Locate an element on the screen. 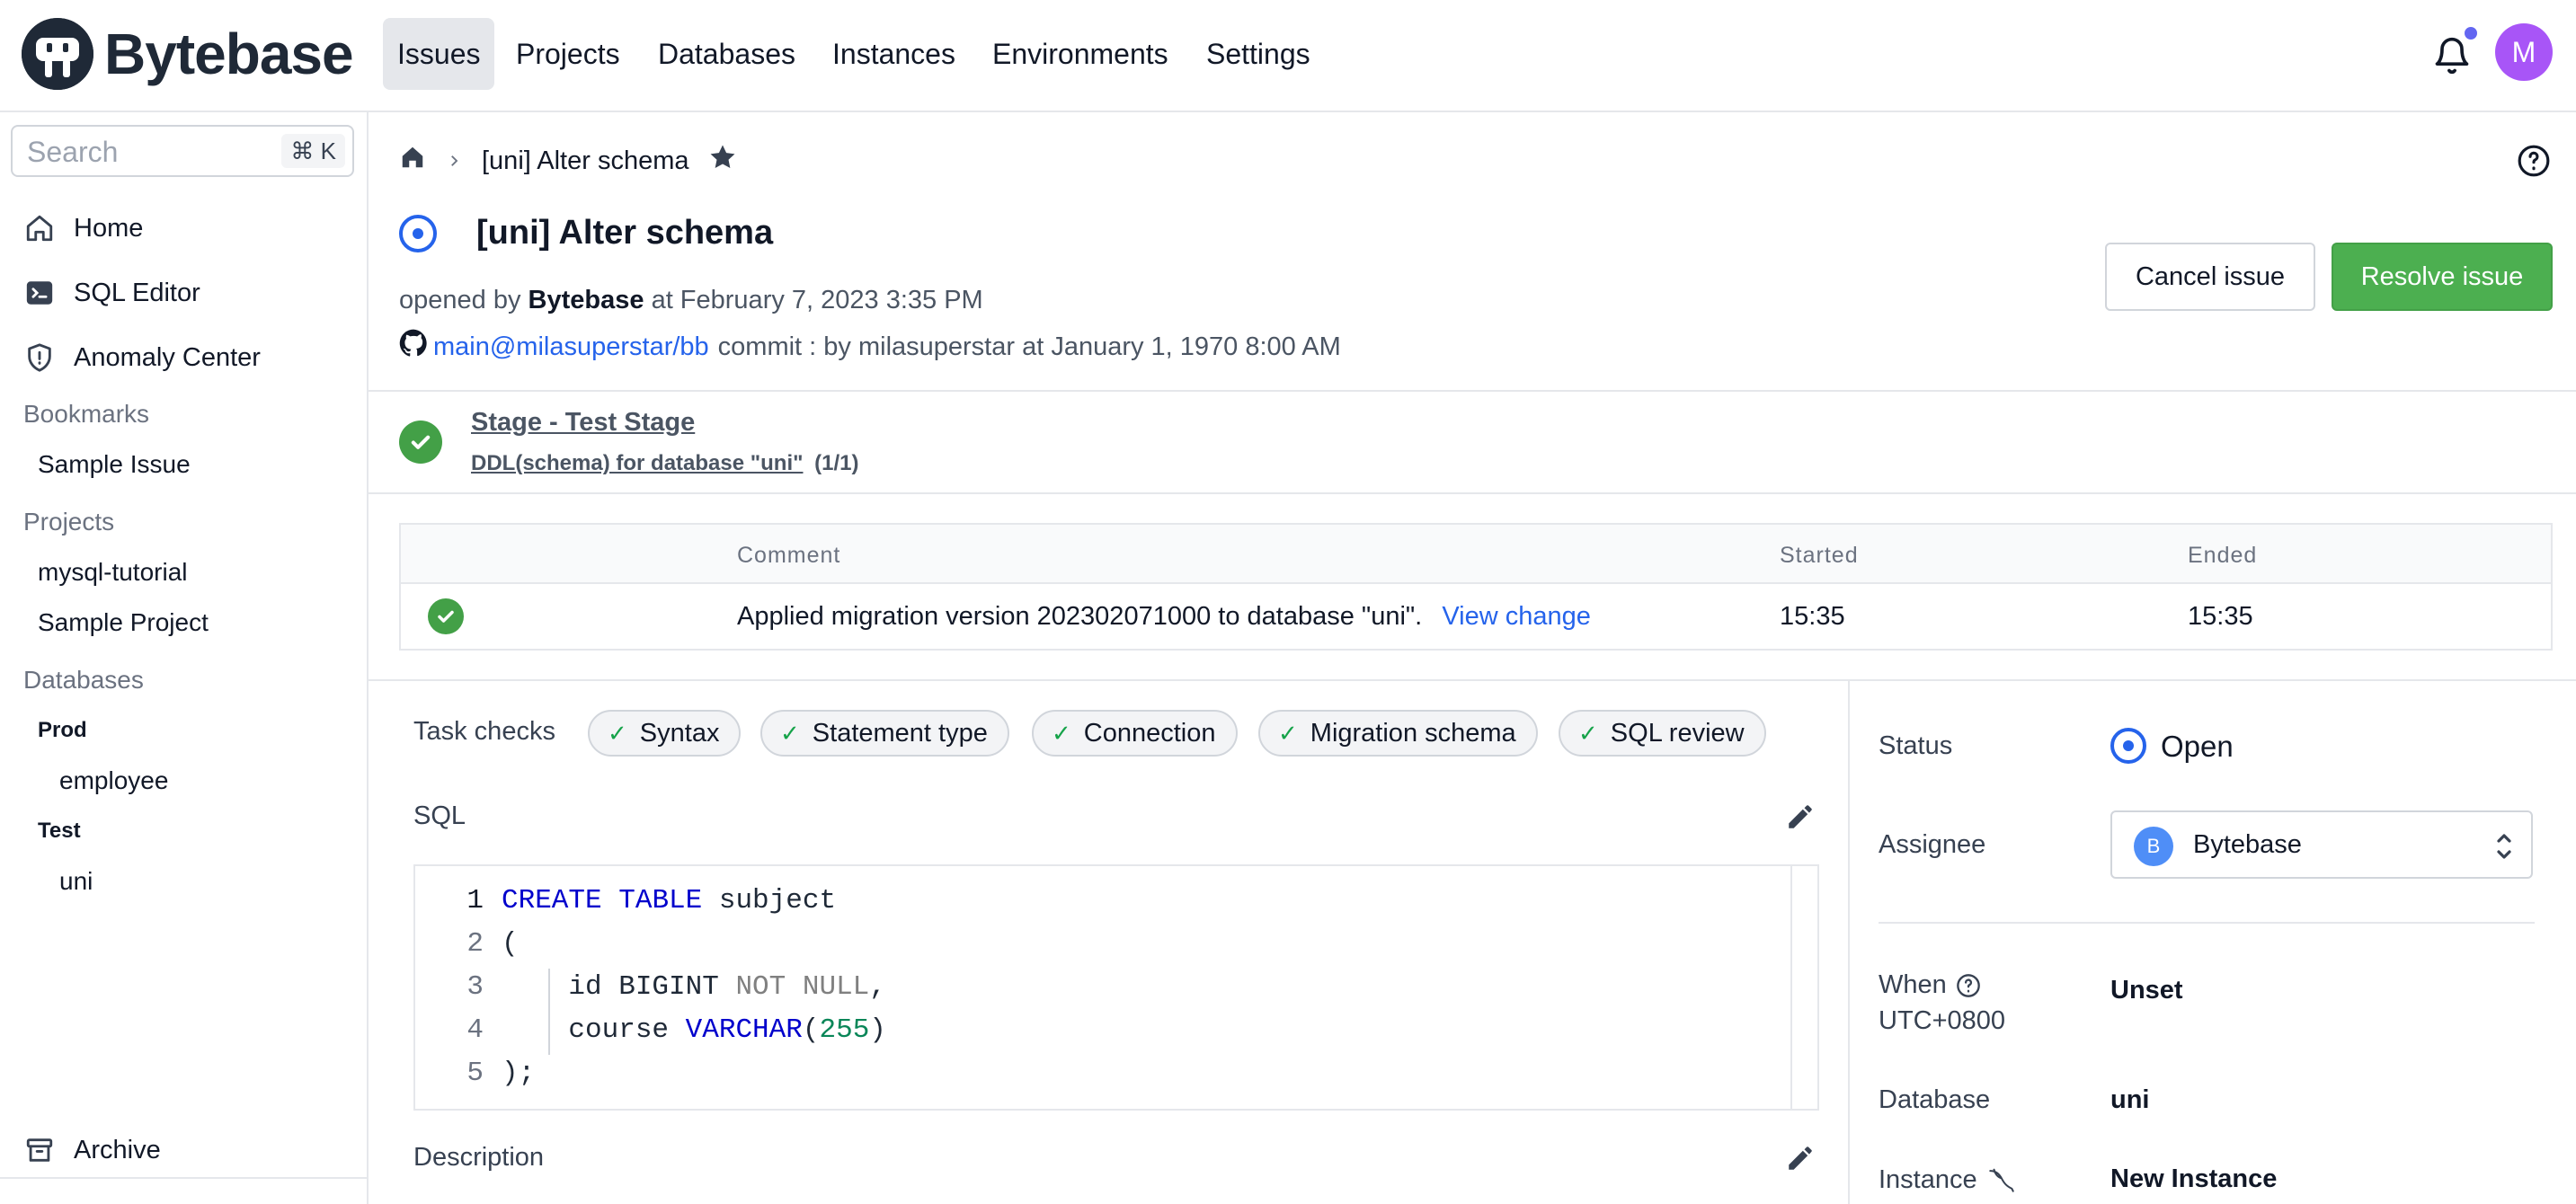 Image resolution: width=2576 pixels, height=1204 pixels. environment-group: Test is located at coordinates (59, 831).